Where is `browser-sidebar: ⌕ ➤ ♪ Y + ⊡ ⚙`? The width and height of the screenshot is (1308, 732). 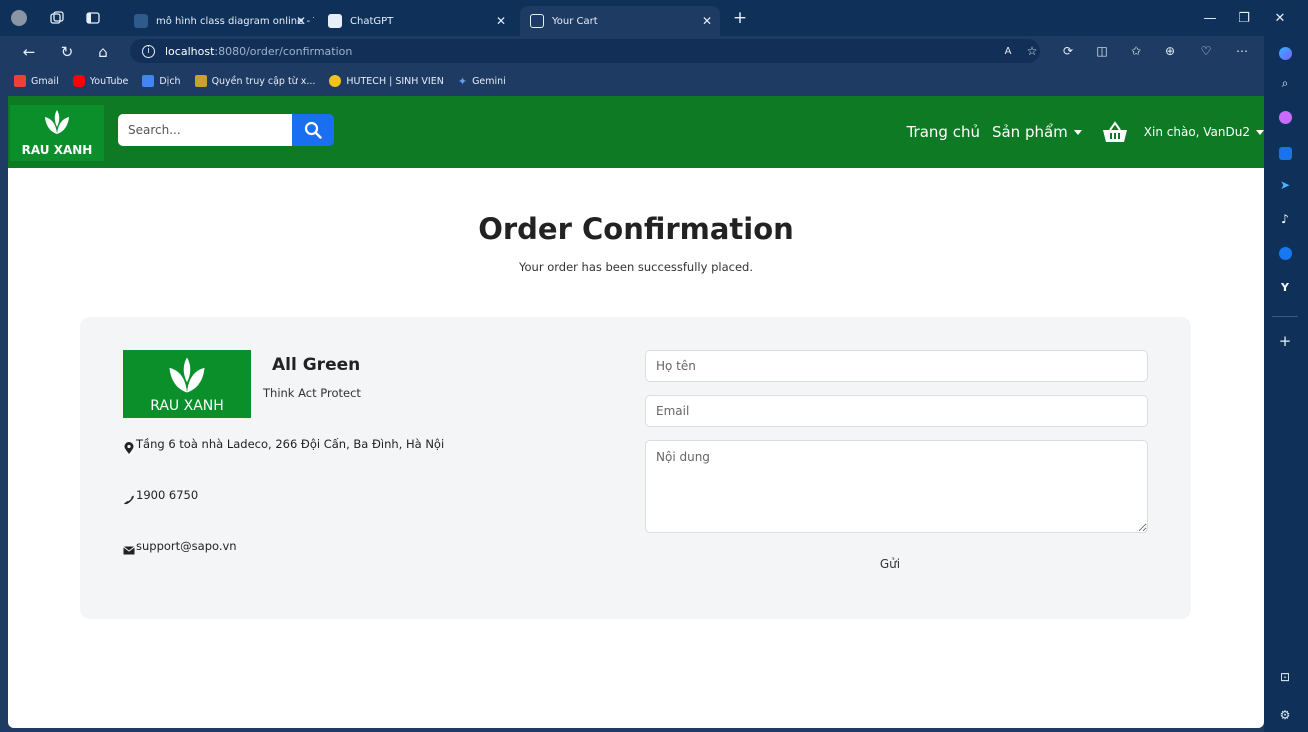 browser-sidebar: ⌕ ➤ ♪ Y + ⊡ ⚙ is located at coordinates (1286, 384).